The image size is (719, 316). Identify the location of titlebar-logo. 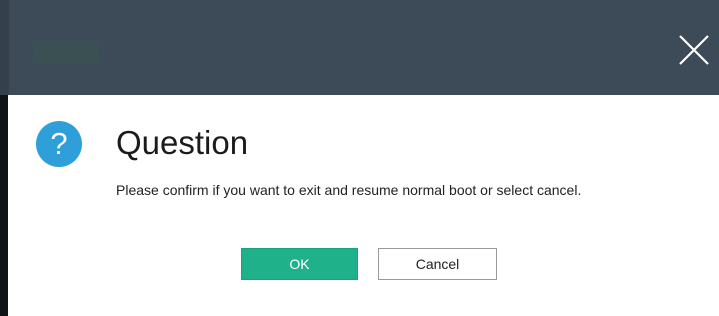
(66, 52).